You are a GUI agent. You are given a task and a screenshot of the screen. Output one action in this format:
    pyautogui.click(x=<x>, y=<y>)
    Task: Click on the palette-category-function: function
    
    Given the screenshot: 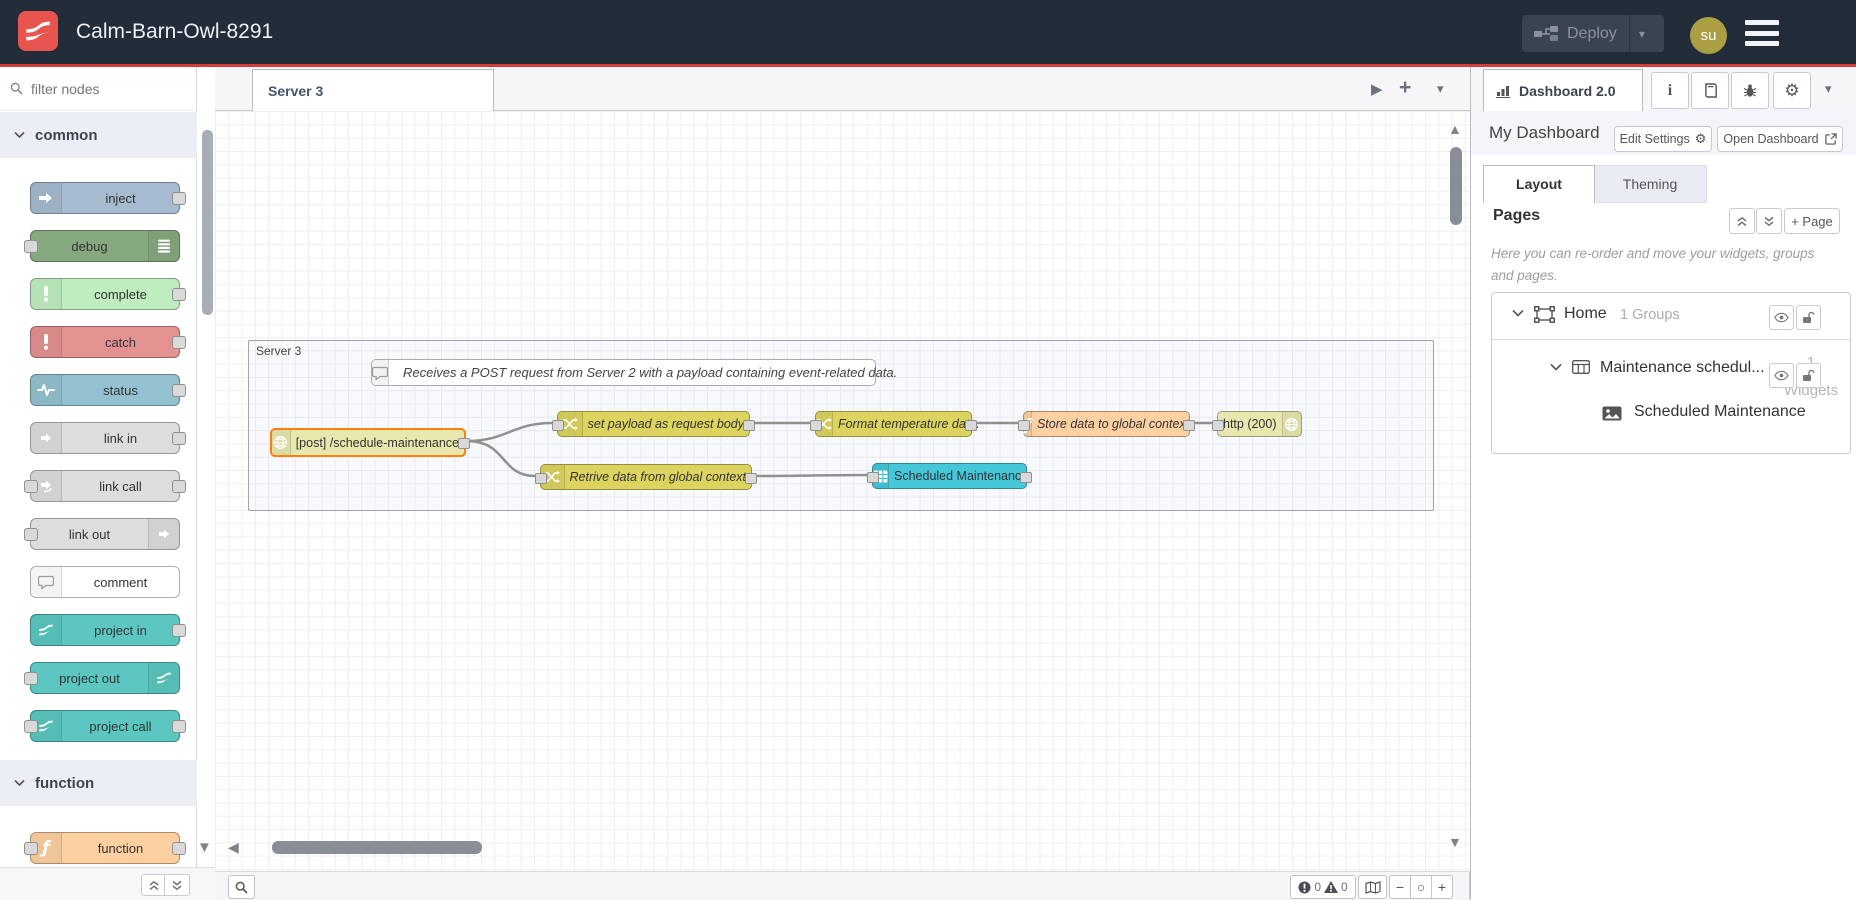 What is the action you would take?
    pyautogui.click(x=98, y=783)
    